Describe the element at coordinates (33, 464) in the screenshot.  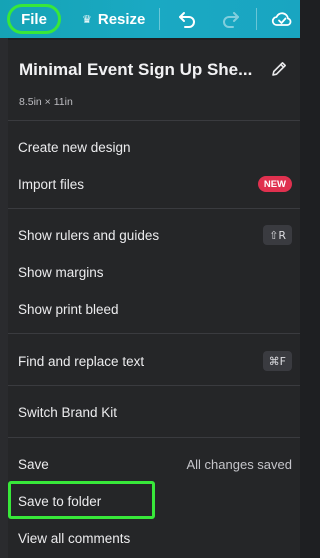
I see `menu-item-label: Save` at that location.